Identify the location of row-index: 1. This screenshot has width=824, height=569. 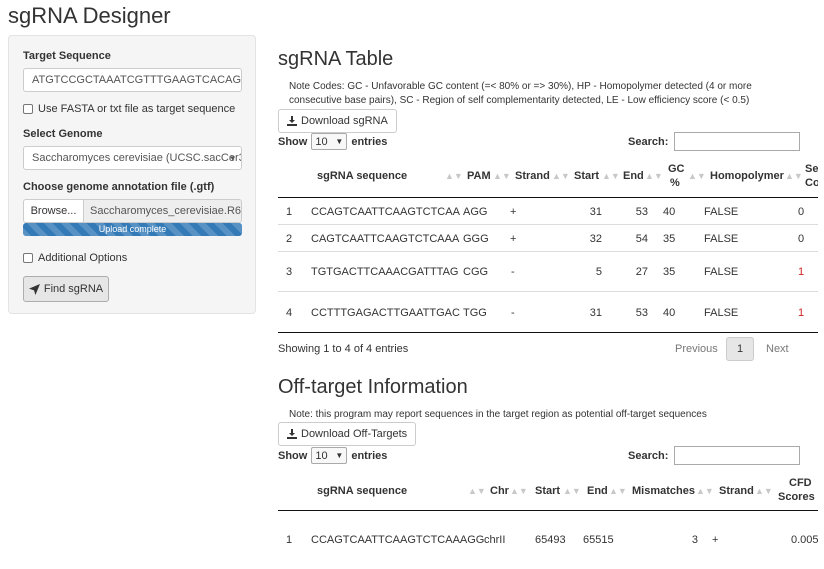
(289, 540).